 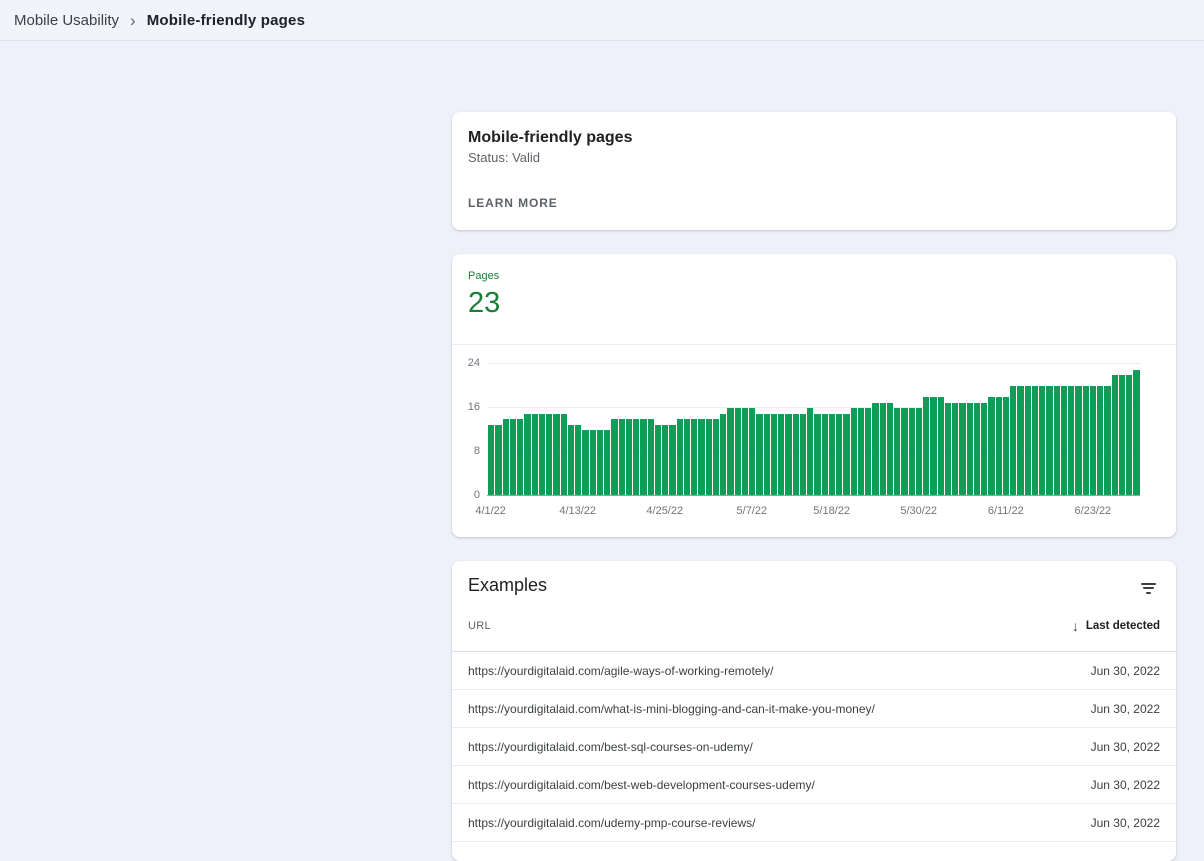 I want to click on x-axis-tick-label: 5/7/22, so click(x=752, y=511).